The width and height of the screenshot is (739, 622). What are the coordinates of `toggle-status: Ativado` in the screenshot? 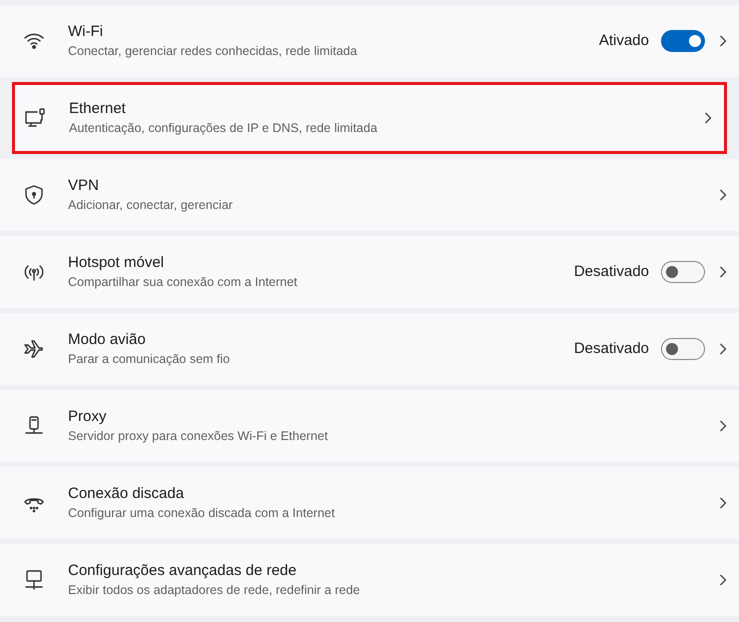 It's located at (623, 40).